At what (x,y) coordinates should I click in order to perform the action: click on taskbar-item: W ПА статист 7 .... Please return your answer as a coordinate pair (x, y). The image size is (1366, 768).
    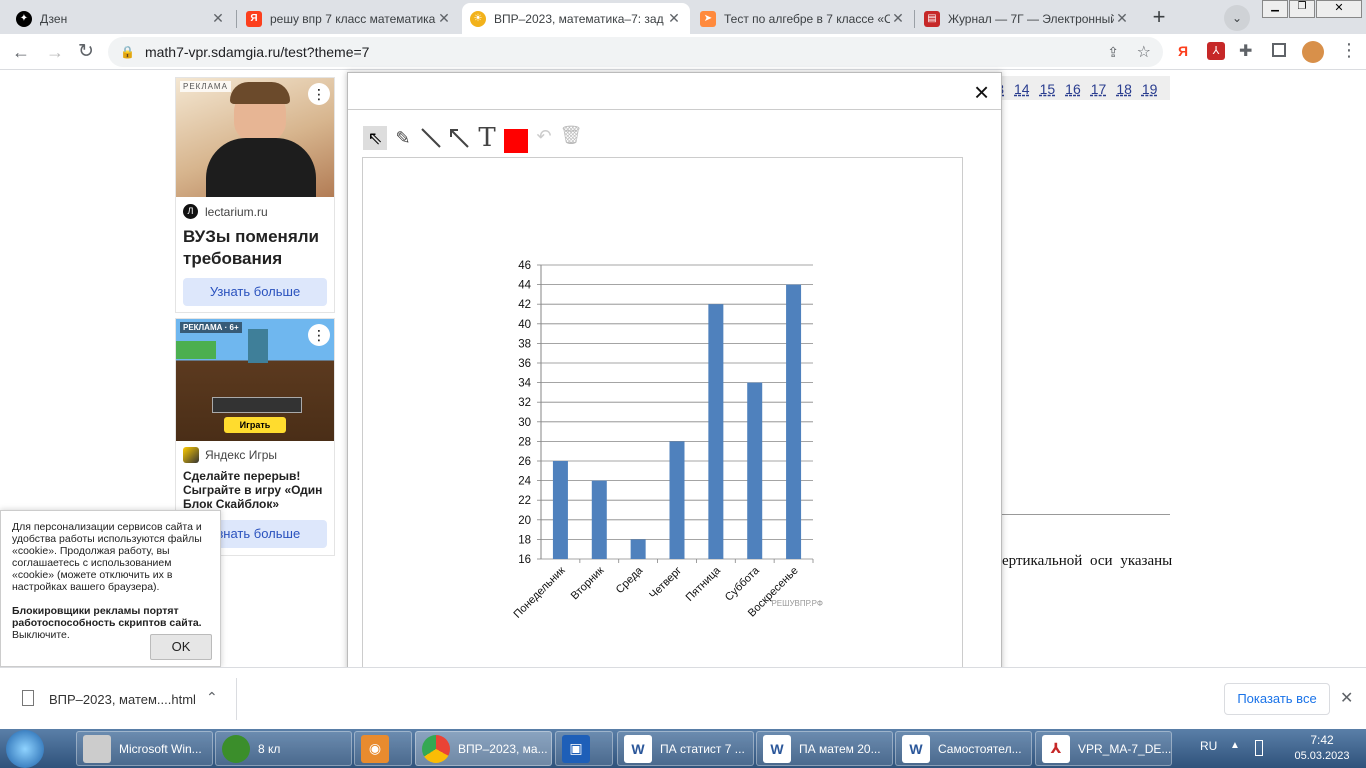
    Looking at the image, I should click on (685, 748).